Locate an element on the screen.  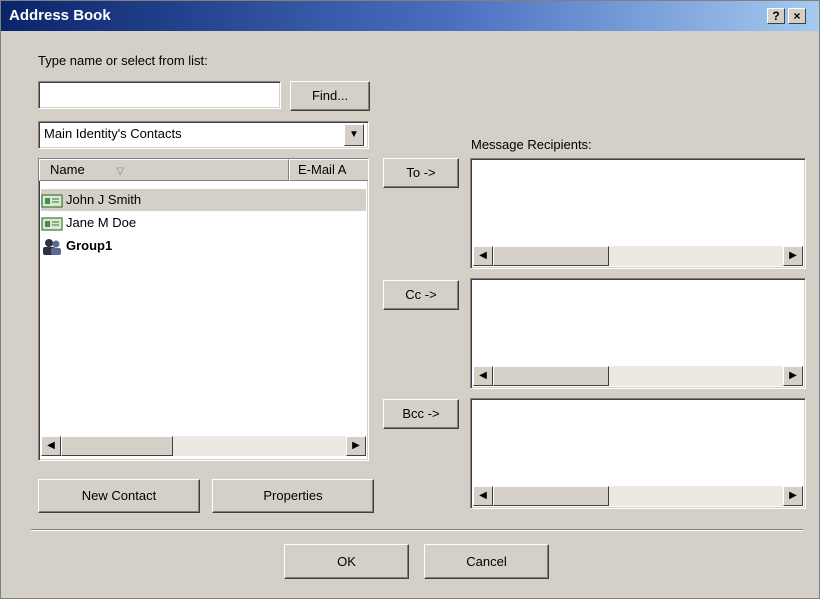
search-input is located at coordinates (160, 96).